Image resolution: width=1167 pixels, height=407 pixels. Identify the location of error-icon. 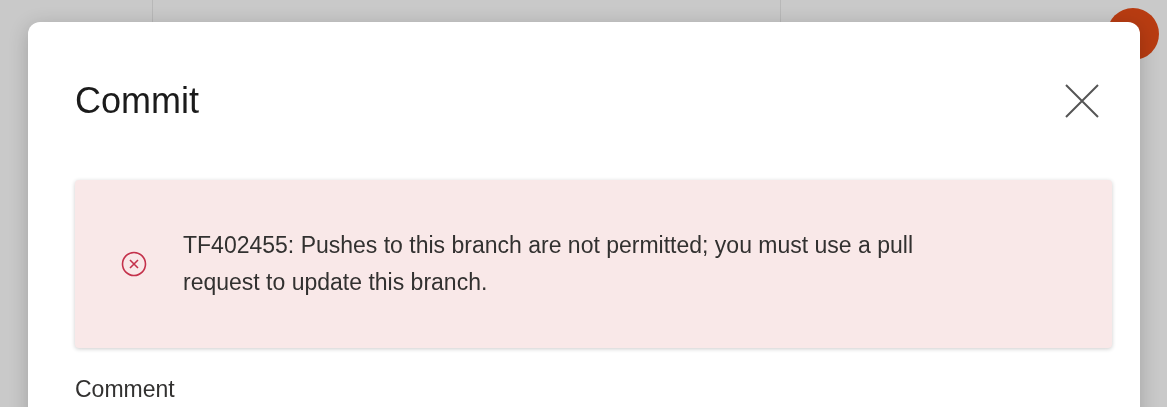
(134, 264).